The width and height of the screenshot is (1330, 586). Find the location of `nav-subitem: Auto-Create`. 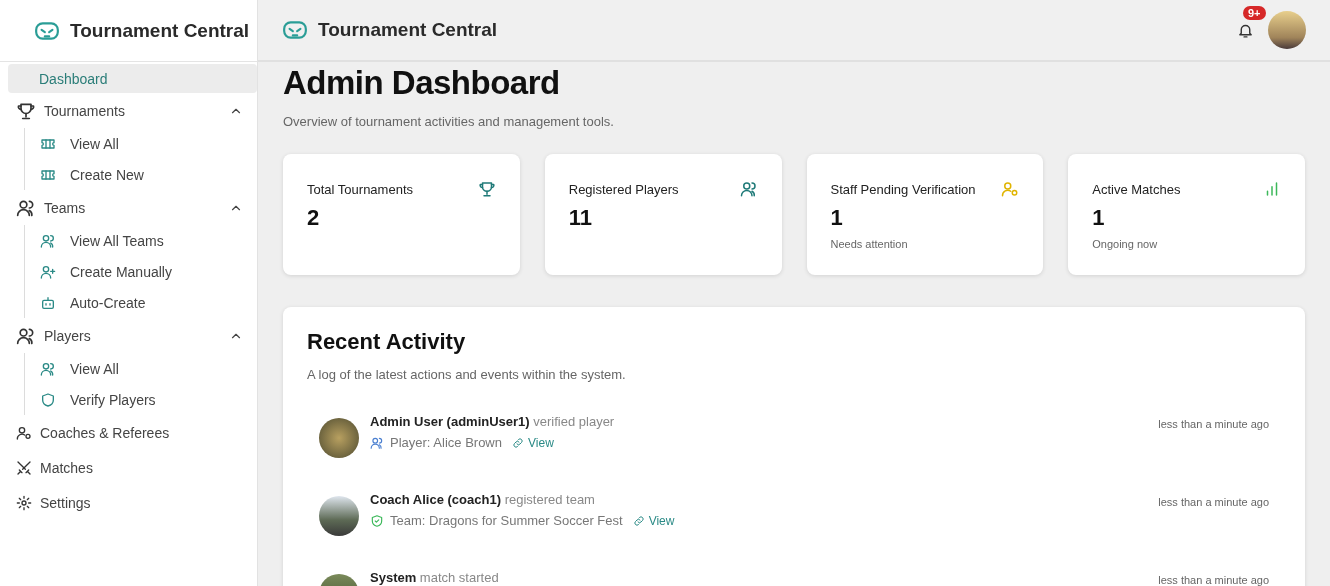

nav-subitem: Auto-Create is located at coordinates (141, 302).